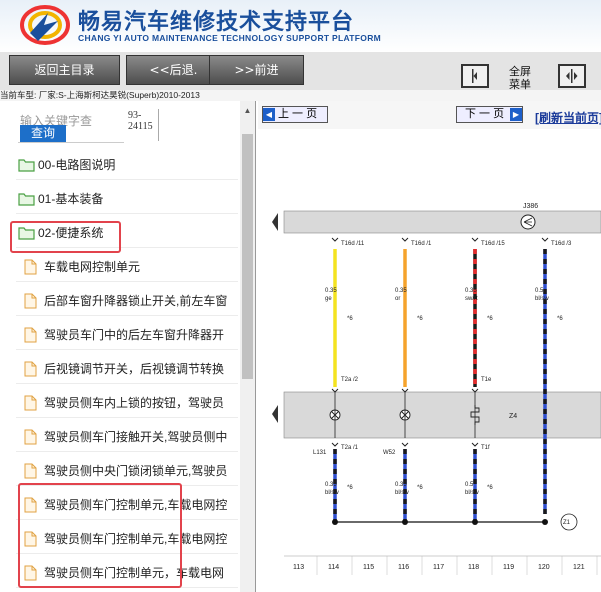 The height and width of the screenshot is (592, 601). I want to click on next-arrow-icon: ▶, so click(516, 114).